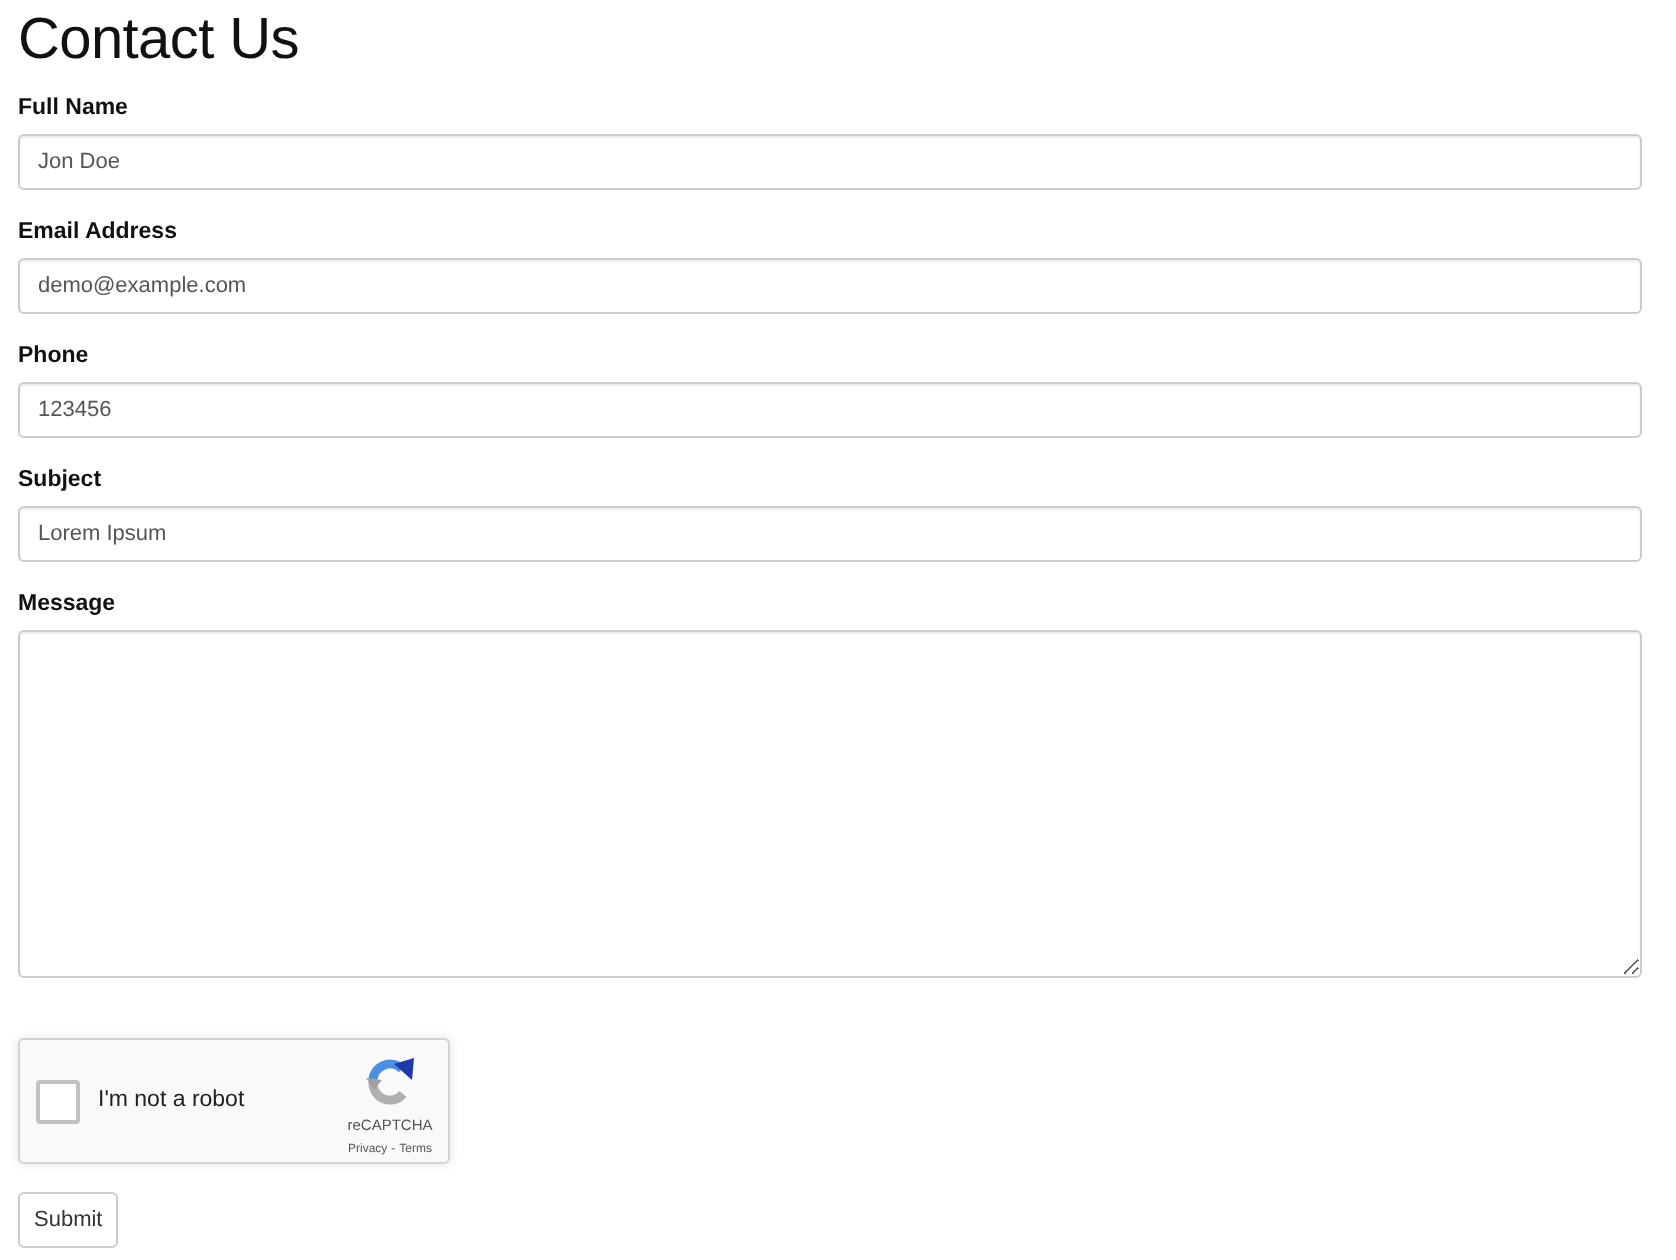 The height and width of the screenshot is (1260, 1676). What do you see at coordinates (830, 410) in the screenshot?
I see `text-input-field: 123456` at bounding box center [830, 410].